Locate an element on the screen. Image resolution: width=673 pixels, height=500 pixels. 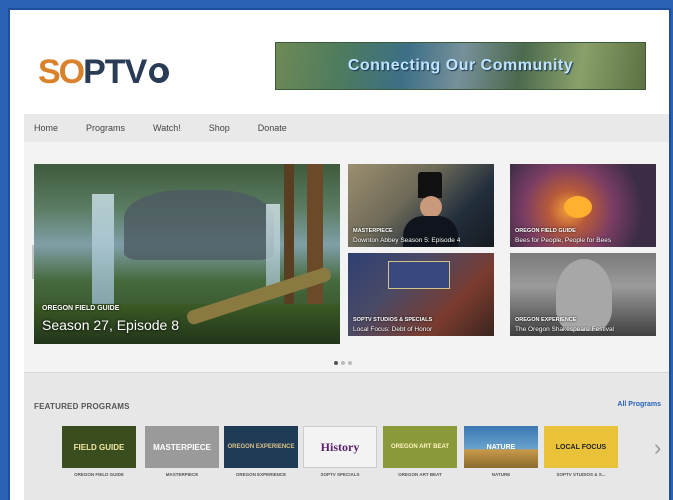
program-thumb: MASTERPIECE is located at coordinates (182, 447).